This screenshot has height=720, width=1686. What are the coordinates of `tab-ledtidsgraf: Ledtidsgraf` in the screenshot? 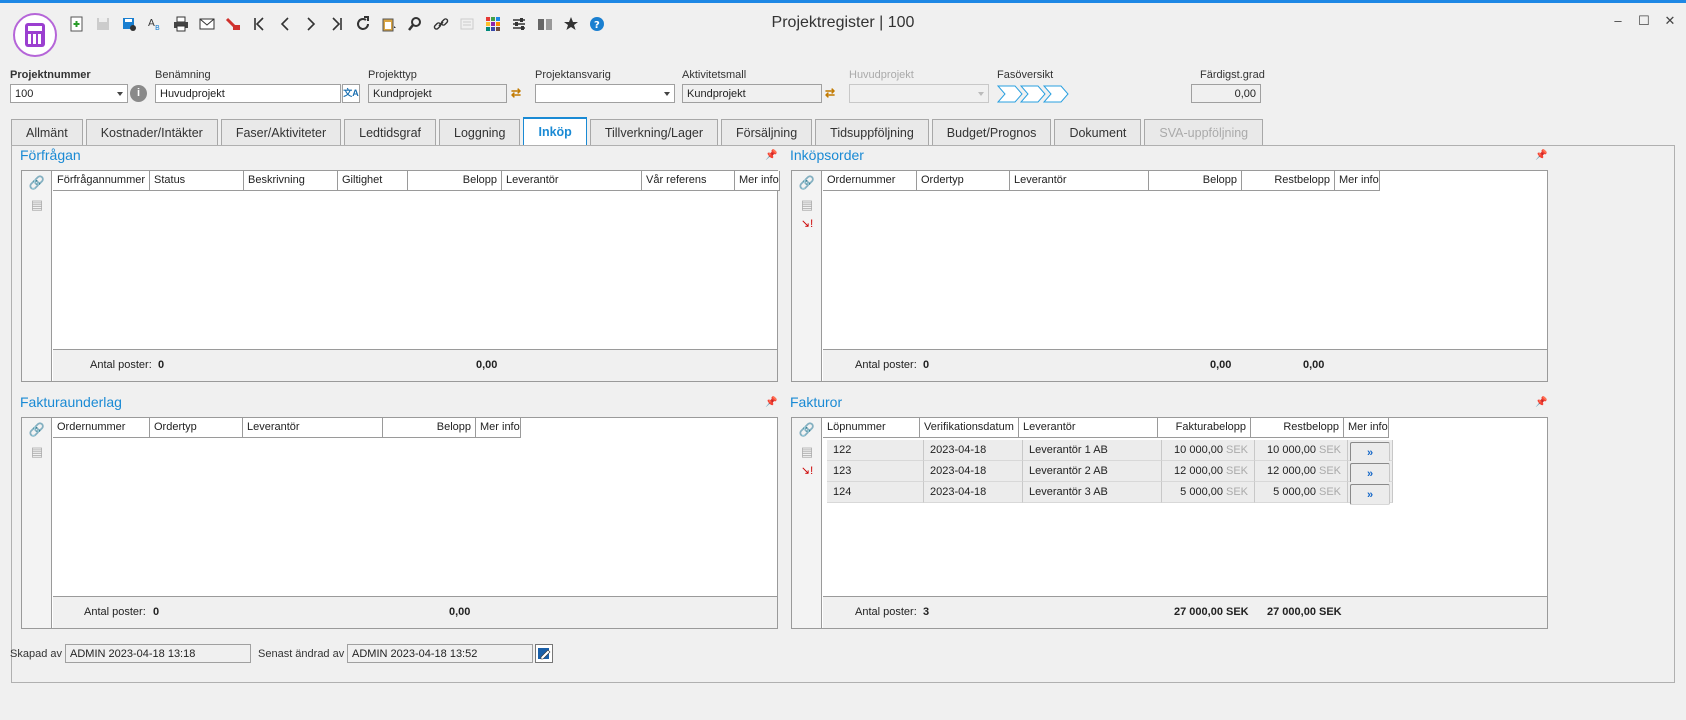 It's located at (390, 132).